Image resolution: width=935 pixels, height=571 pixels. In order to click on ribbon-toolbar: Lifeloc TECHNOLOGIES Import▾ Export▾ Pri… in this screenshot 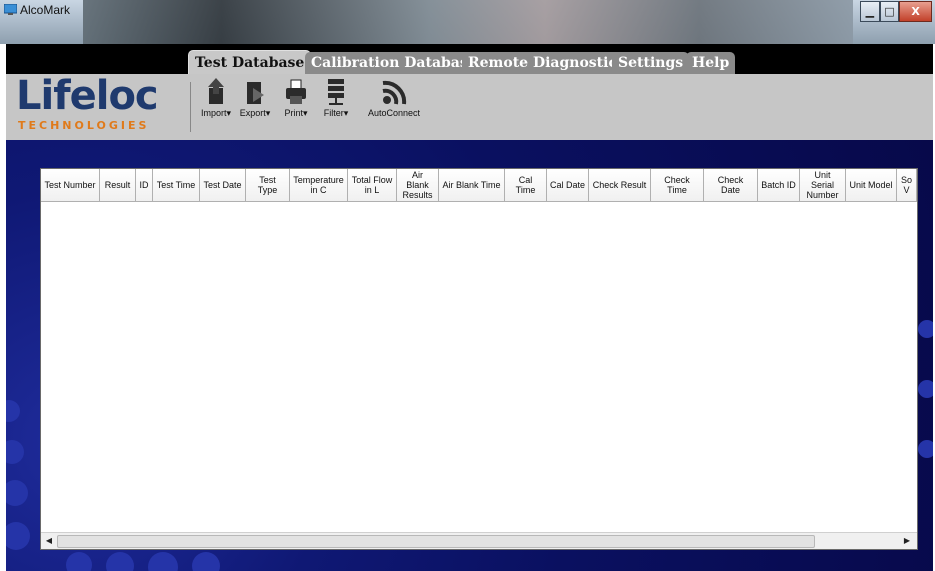, I will do `click(469, 106)`.